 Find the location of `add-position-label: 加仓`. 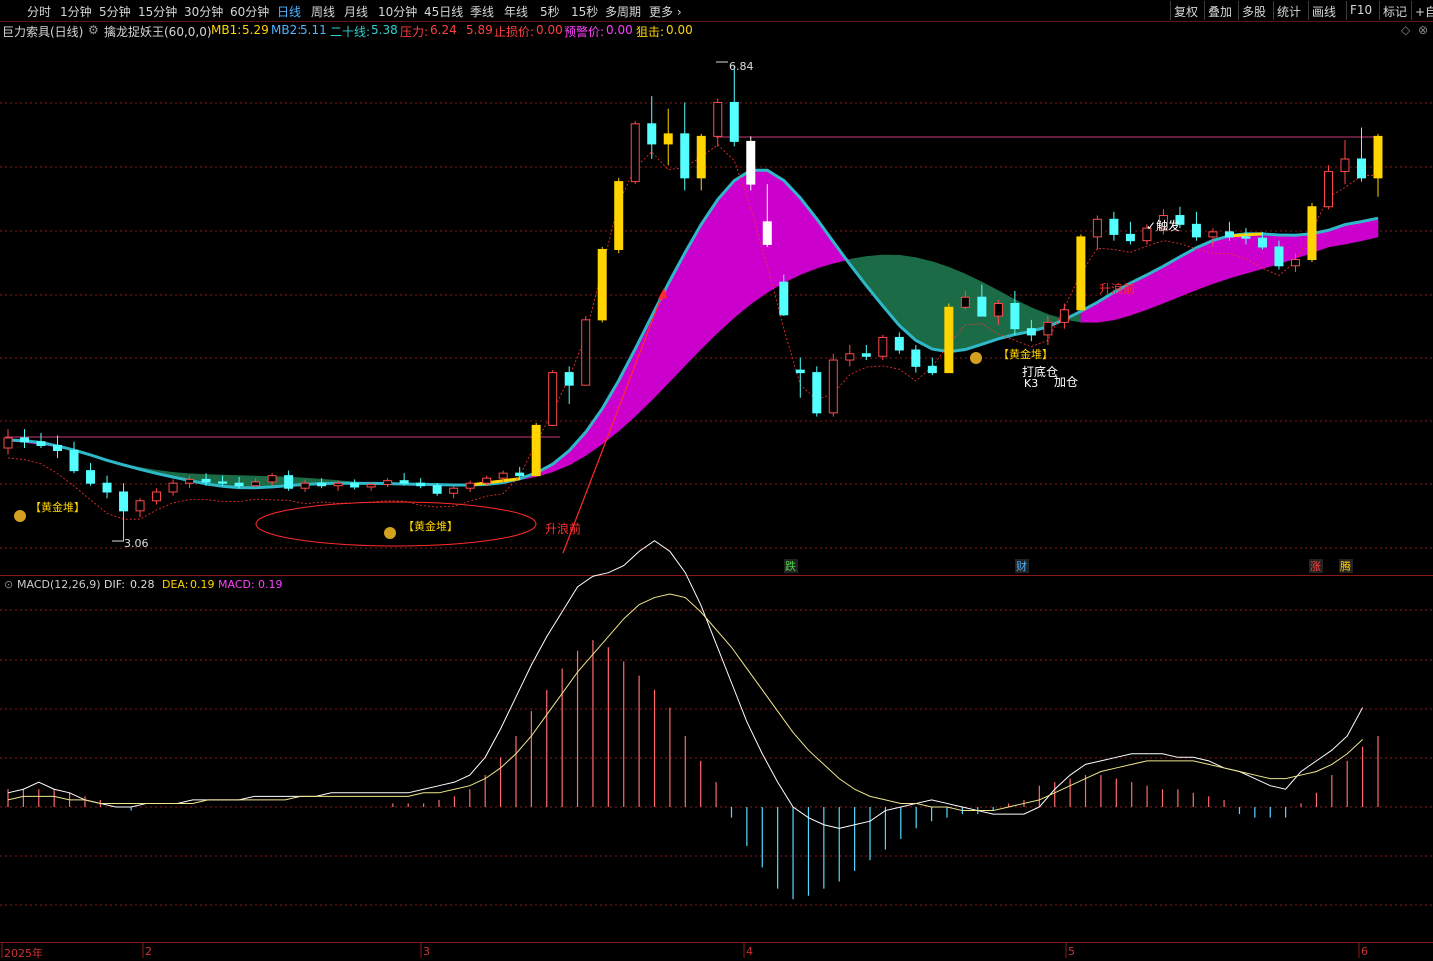

add-position-label: 加仓 is located at coordinates (1066, 382).